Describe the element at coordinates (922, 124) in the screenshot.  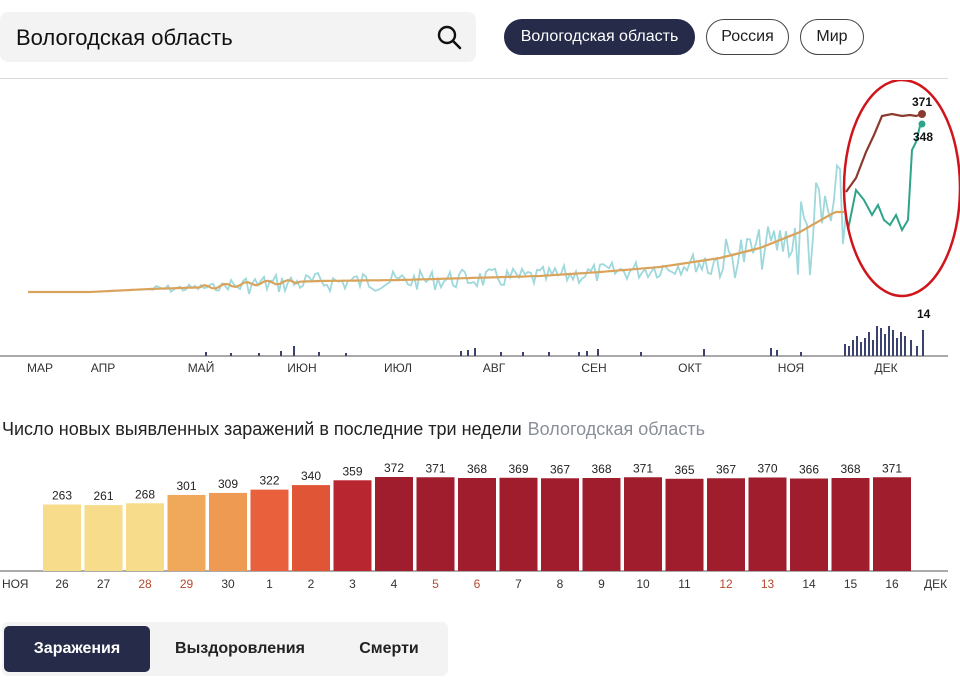
I see `daily-end-dot` at that location.